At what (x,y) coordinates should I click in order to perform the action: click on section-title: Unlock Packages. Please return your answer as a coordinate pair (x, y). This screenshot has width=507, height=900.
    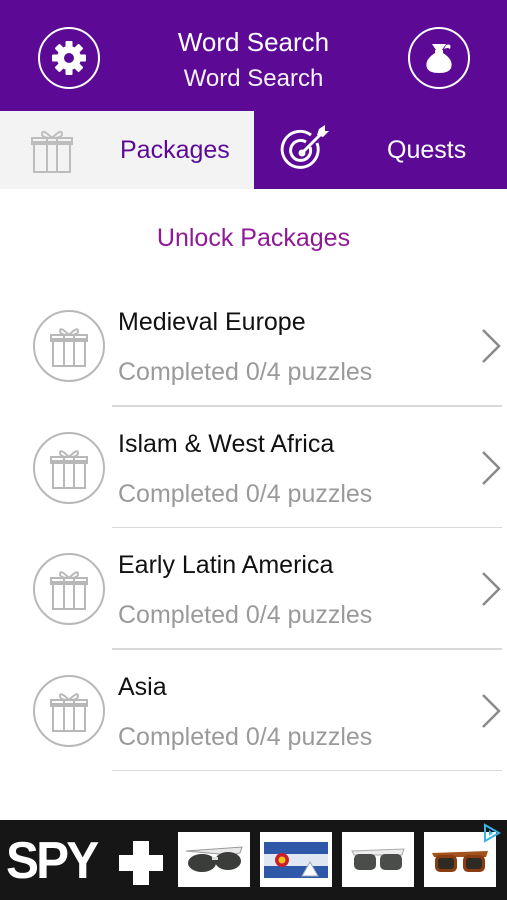
    Looking at the image, I should click on (253, 238).